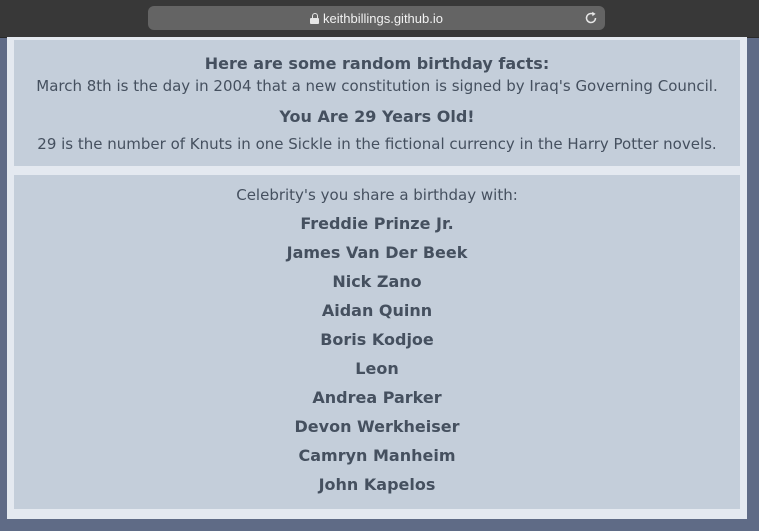 This screenshot has height=531, width=759. Describe the element at coordinates (377, 426) in the screenshot. I see `celebrity-name: Devon Werkheiser` at that location.